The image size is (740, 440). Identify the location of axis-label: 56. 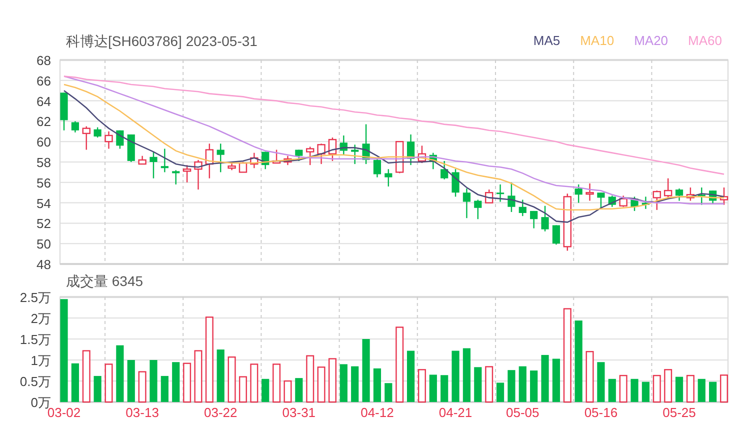
(43, 182).